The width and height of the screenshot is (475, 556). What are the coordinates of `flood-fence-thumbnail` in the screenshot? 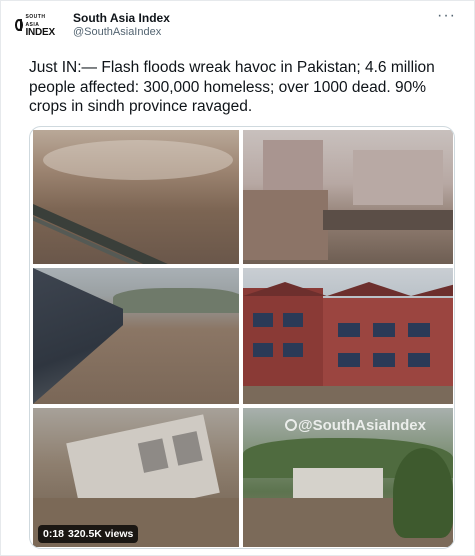 It's located at (136, 197).